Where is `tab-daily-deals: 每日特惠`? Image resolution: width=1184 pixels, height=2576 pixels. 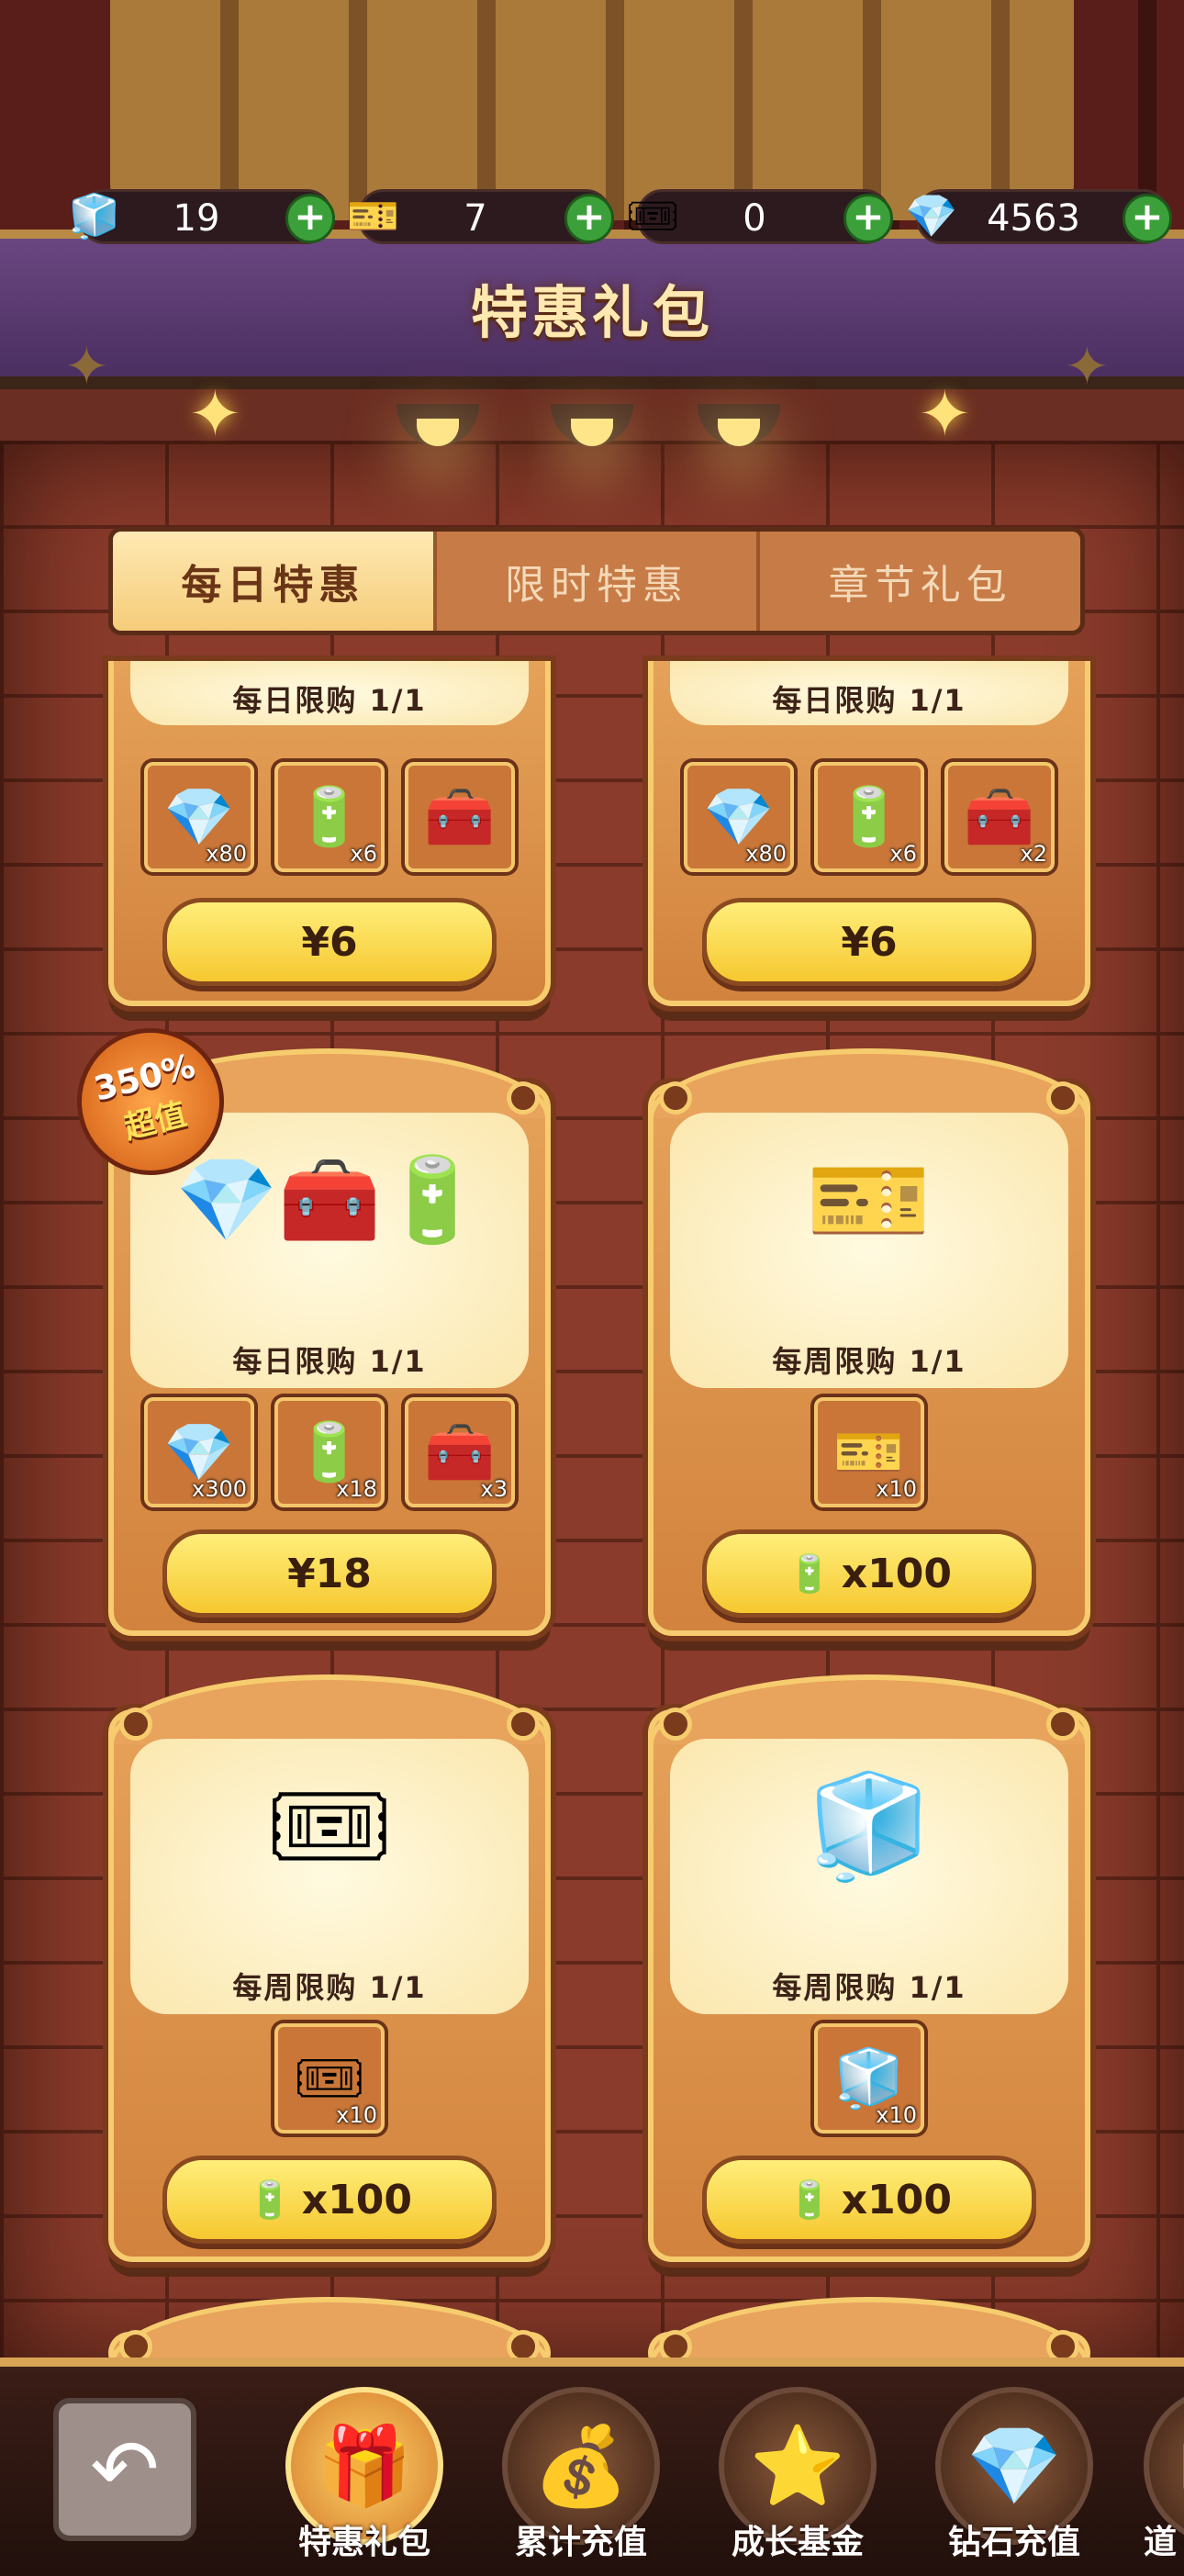 tab-daily-deals: 每日特惠 is located at coordinates (275, 581).